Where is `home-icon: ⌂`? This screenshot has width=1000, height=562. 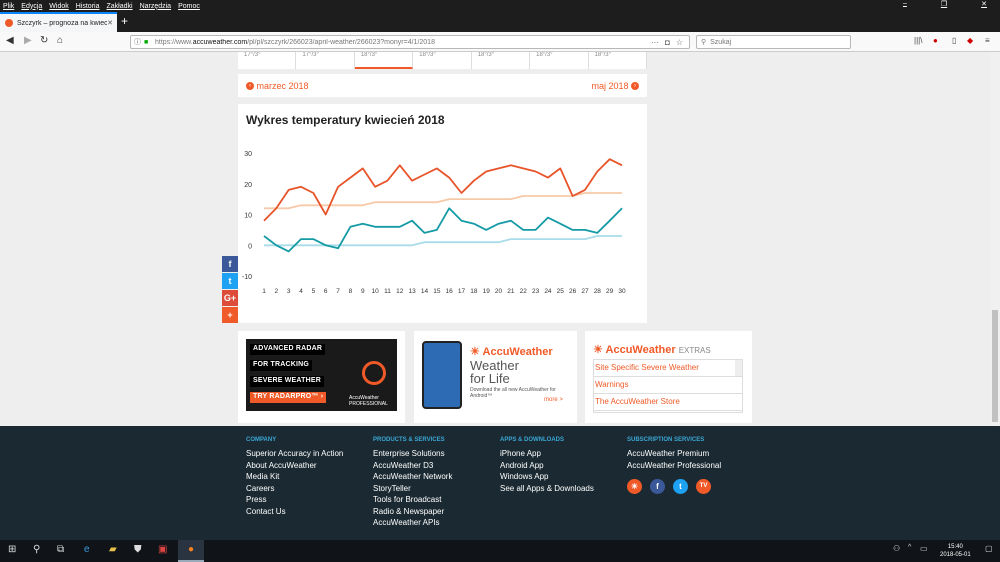
home-icon: ⌂ is located at coordinates (60, 40).